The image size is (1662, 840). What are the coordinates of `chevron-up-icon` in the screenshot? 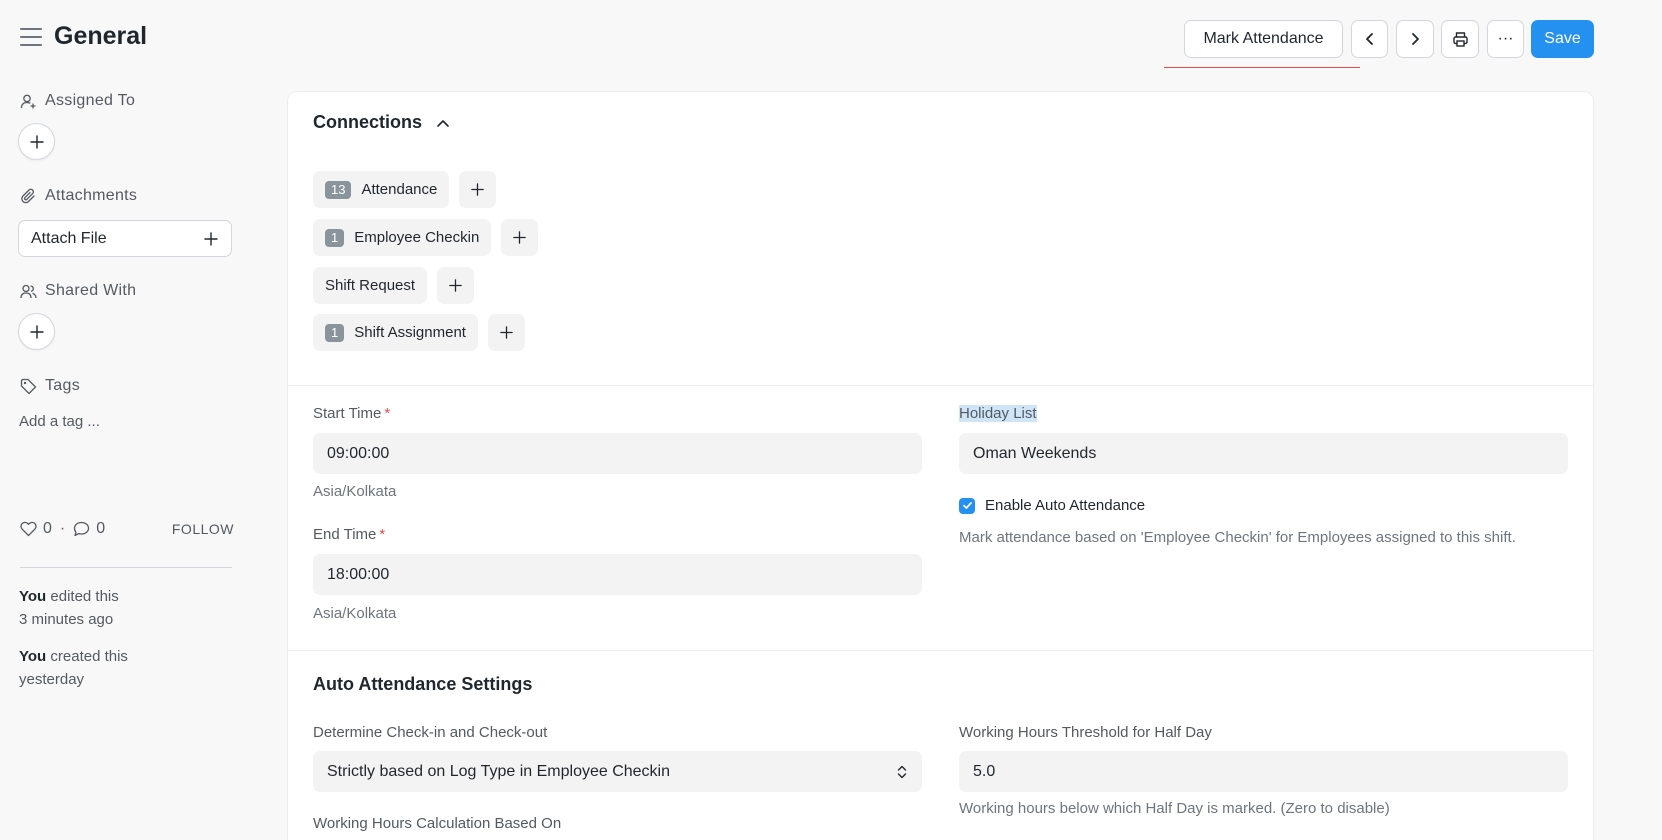 It's located at (443, 123).